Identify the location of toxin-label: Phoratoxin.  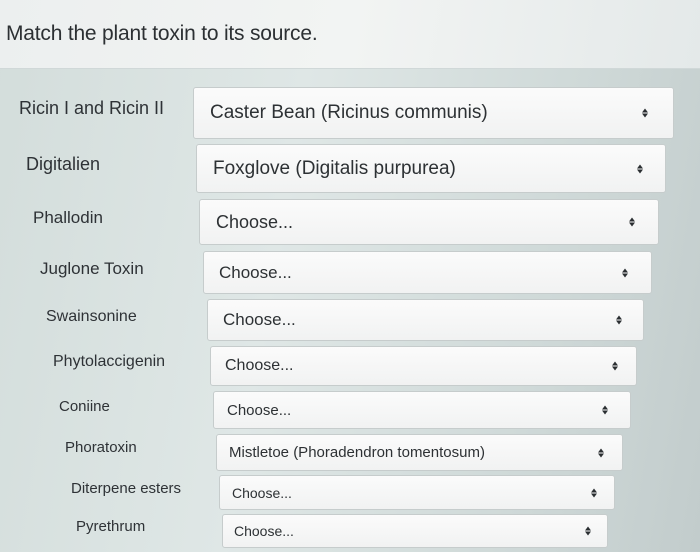
(101, 447).